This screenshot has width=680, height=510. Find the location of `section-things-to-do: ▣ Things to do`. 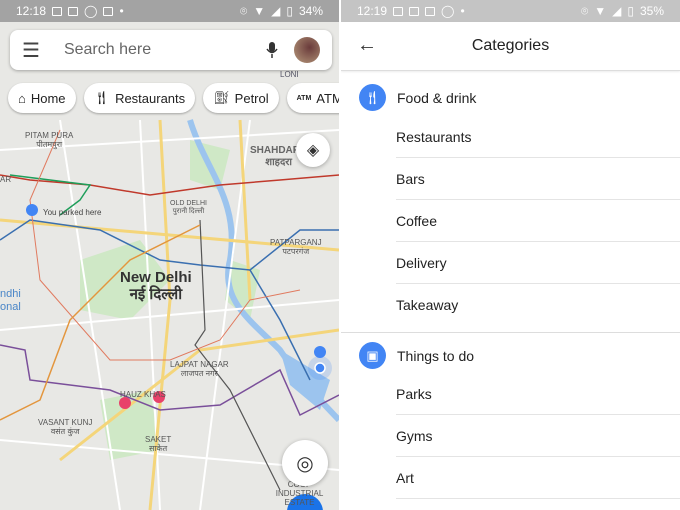

section-things-to-do: ▣ Things to do is located at coordinates (510, 355).